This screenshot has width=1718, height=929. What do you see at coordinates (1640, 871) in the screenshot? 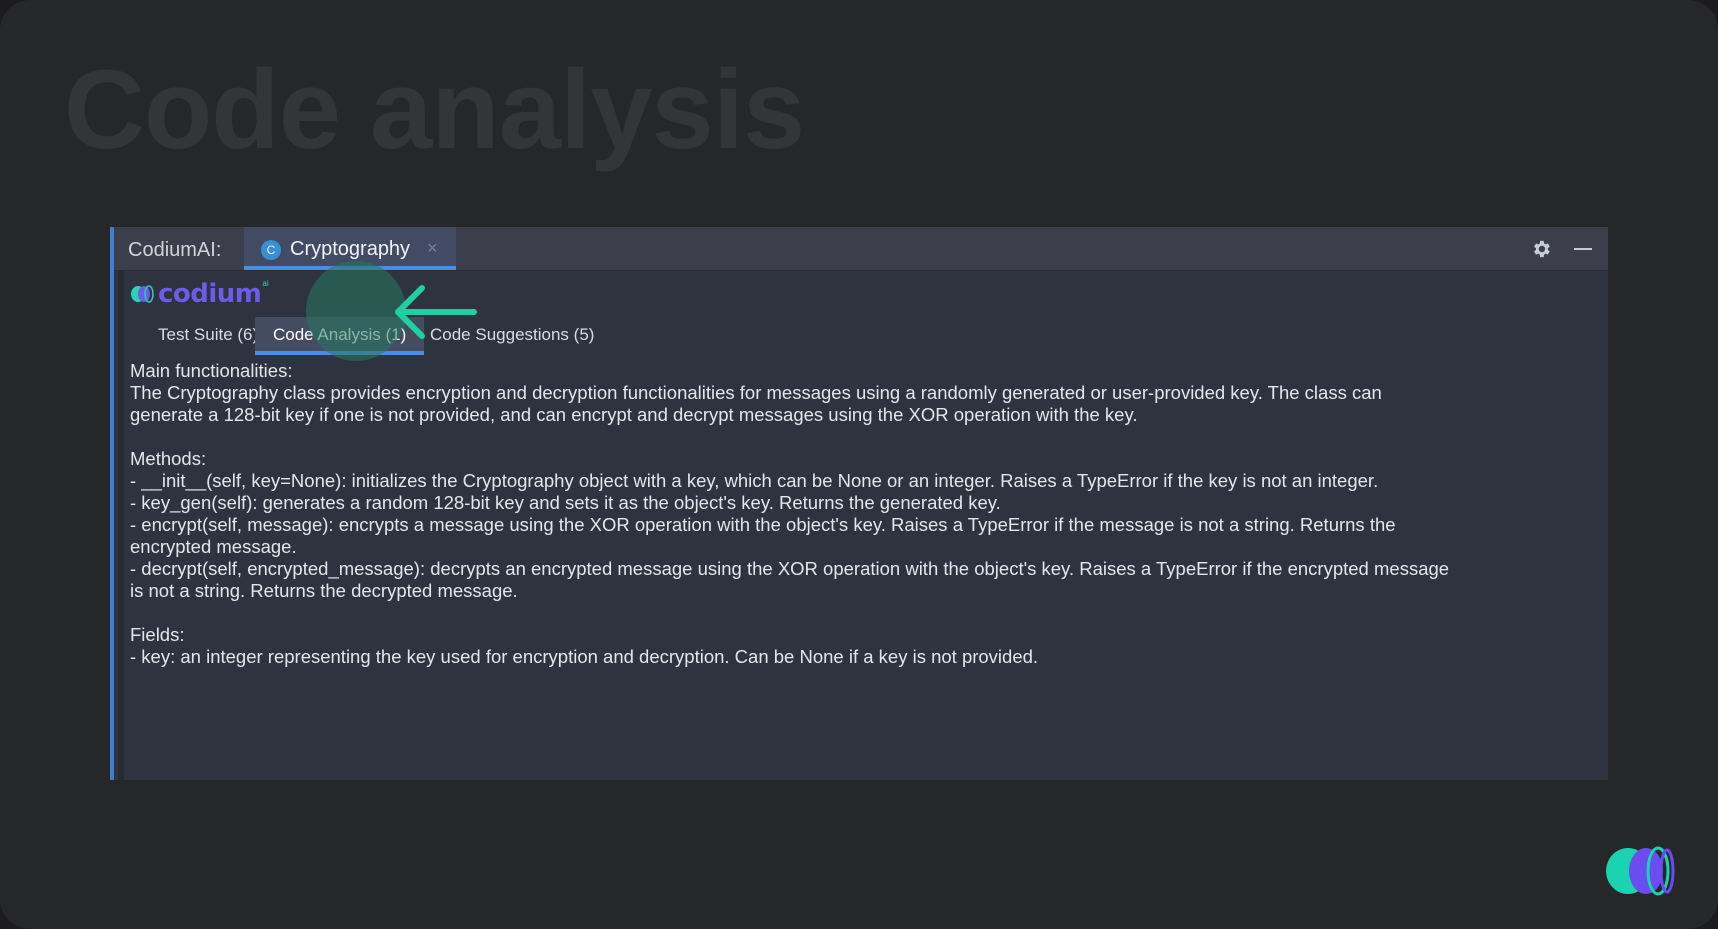
I see `codium-brand-icon` at bounding box center [1640, 871].